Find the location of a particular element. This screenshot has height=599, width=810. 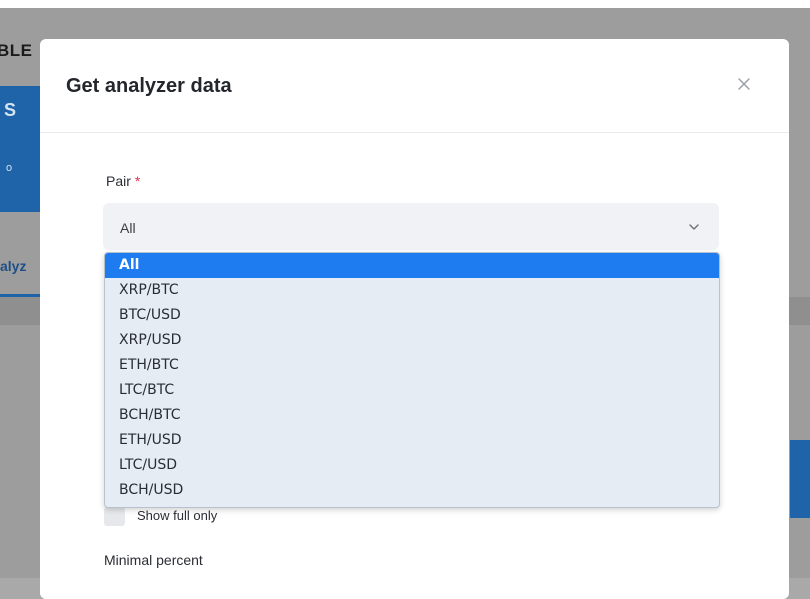

pair-option: XRP/USD is located at coordinates (412, 340).